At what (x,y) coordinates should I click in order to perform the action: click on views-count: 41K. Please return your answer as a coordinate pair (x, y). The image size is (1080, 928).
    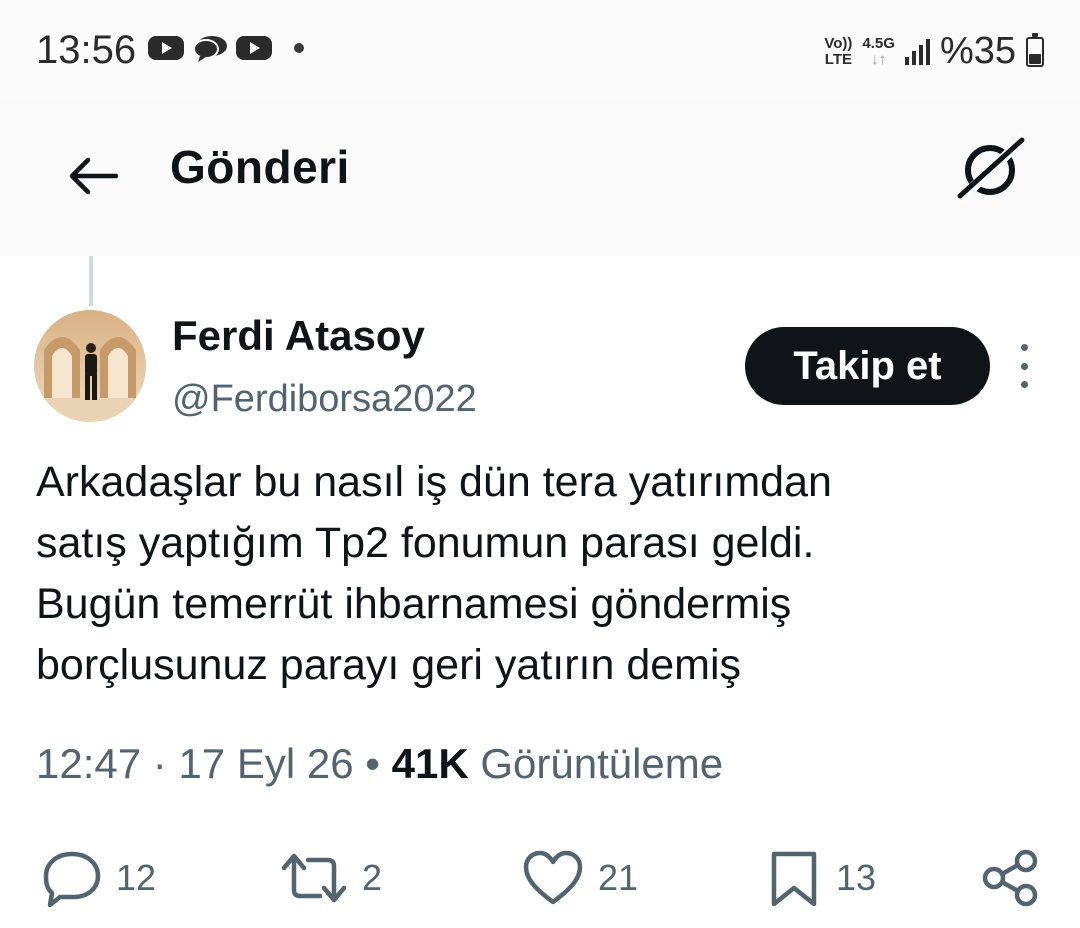
    Looking at the image, I should click on (430, 763).